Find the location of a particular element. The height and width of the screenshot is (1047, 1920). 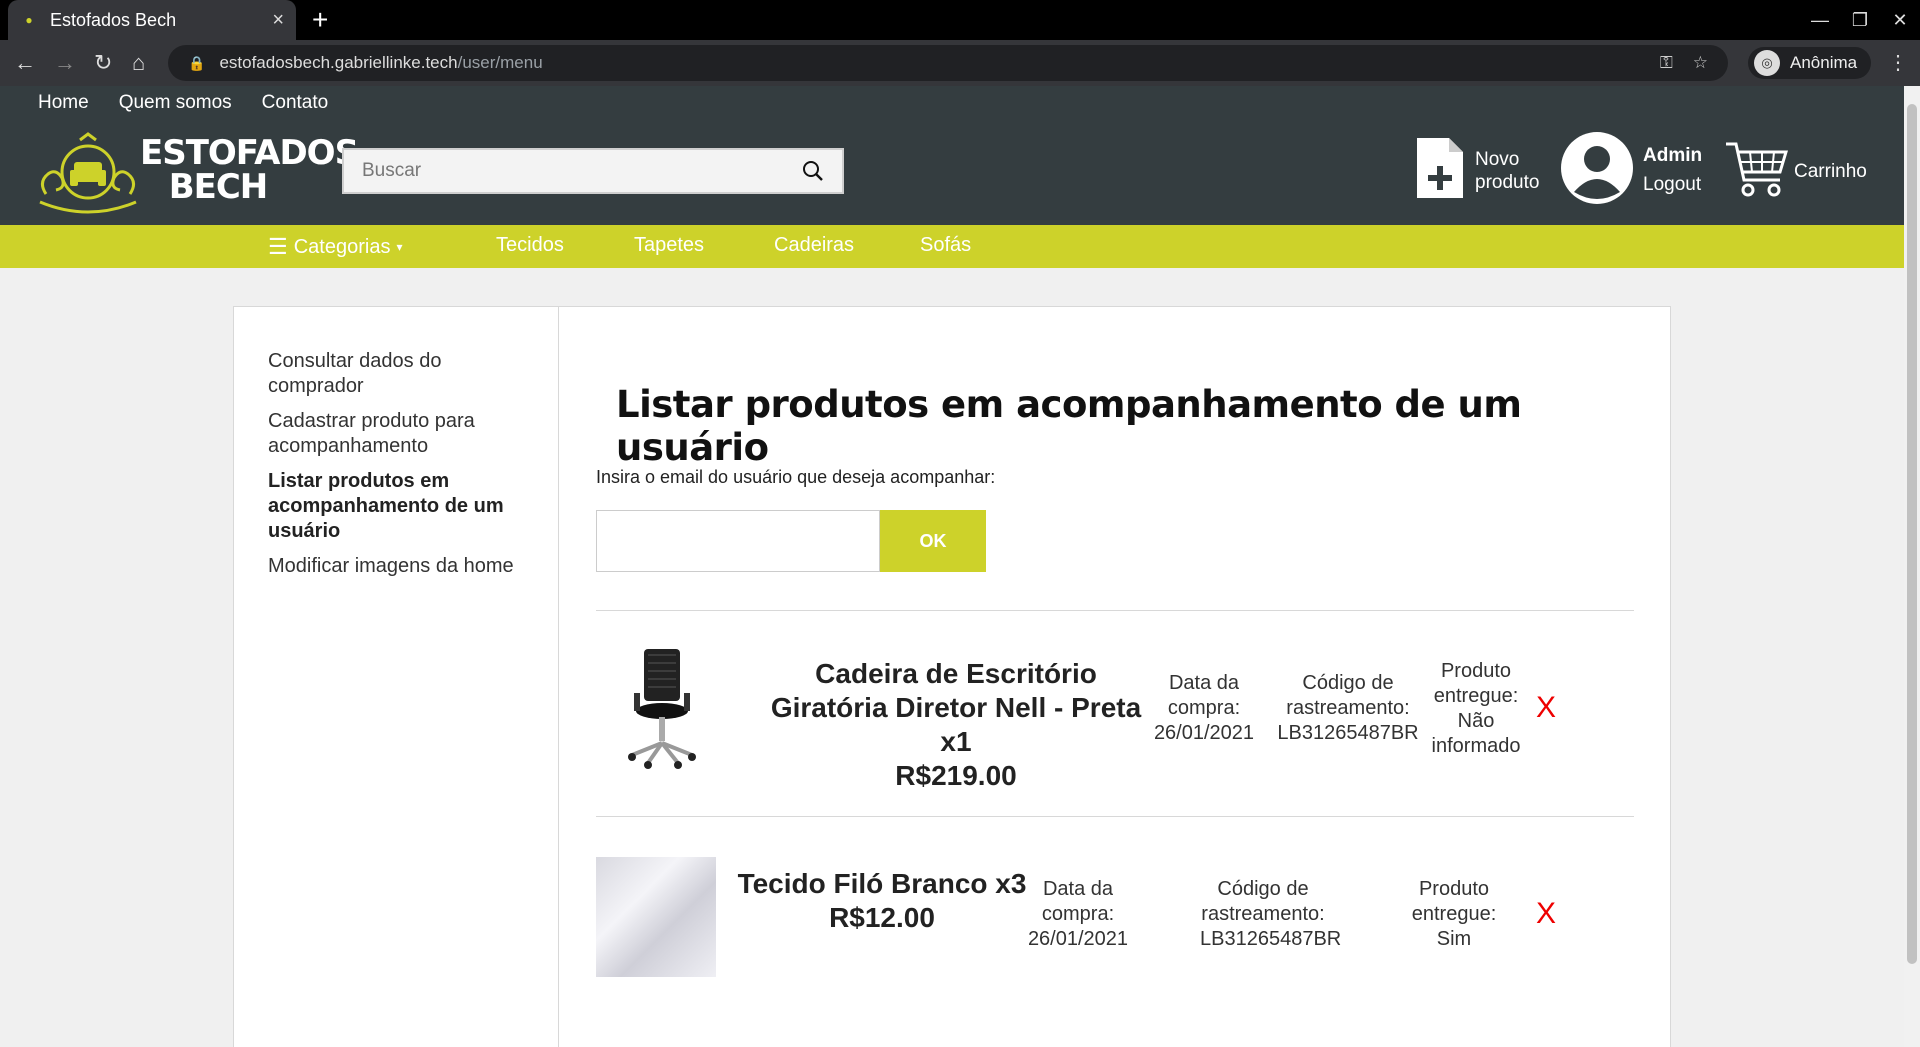

restore-icon: ❐ is located at coordinates (1860, 20).